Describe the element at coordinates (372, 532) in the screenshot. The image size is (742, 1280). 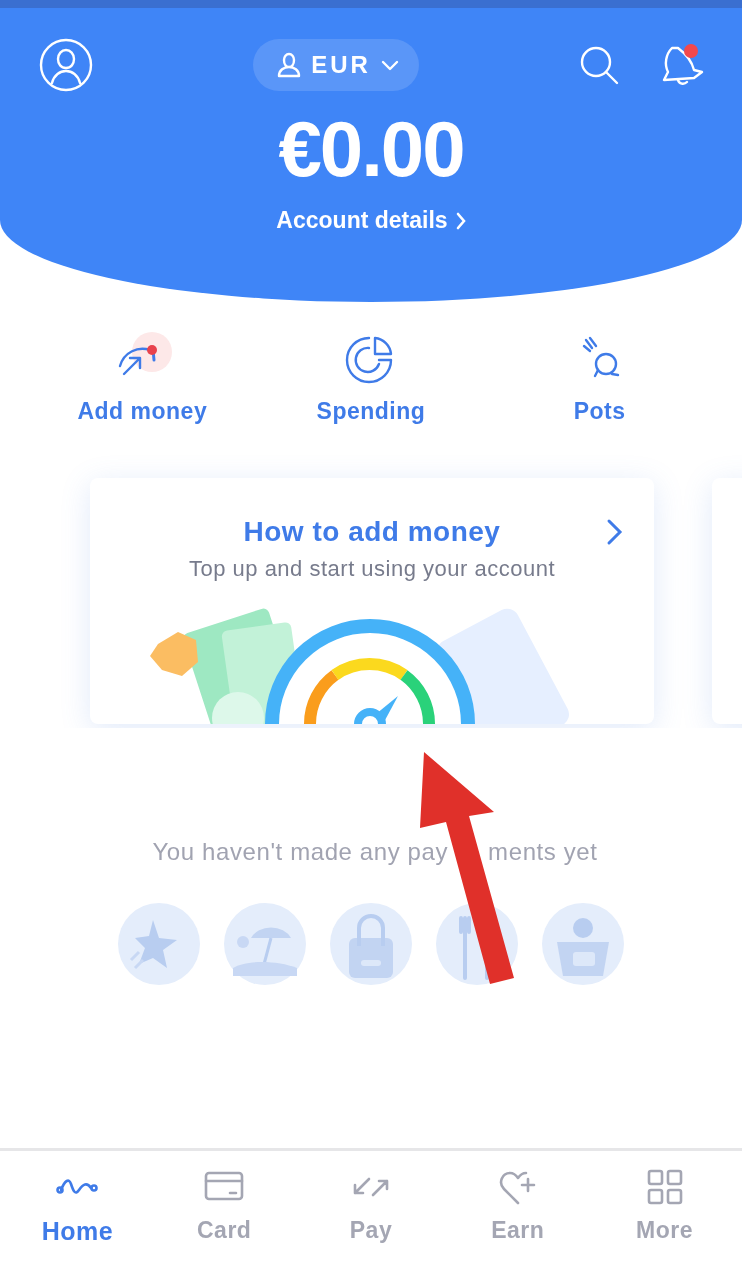
I see `card-title: How to add money` at that location.